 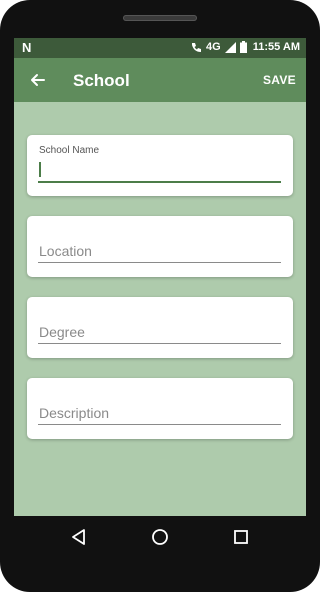 What do you see at coordinates (279, 80) in the screenshot?
I see `save-button: SAVE` at bounding box center [279, 80].